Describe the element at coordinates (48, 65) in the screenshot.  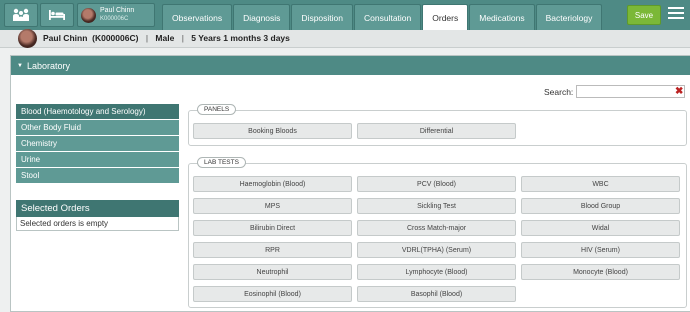
I see `laboratory-title: Laboratory` at that location.